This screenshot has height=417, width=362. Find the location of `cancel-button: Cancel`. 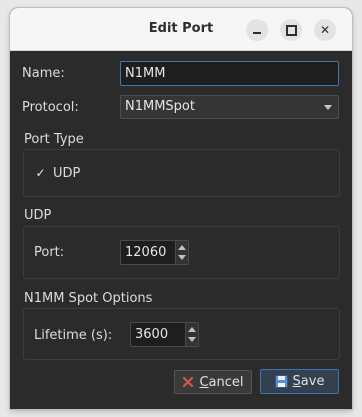

cancel-button: Cancel is located at coordinates (213, 382).